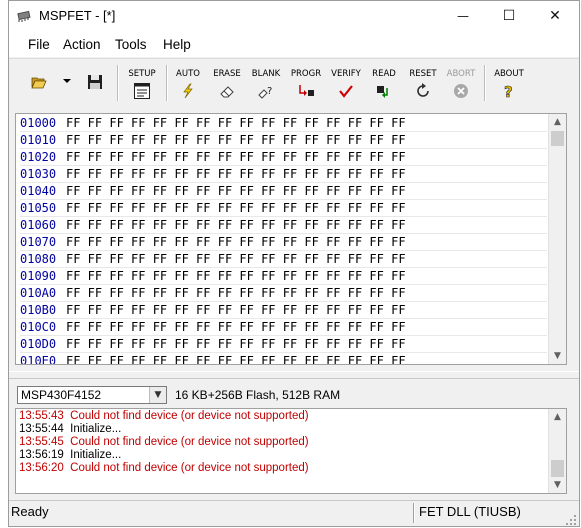 This screenshot has height=528, width=581. Describe the element at coordinates (227, 82) in the screenshot. I see `erase-button: ERASE` at that location.